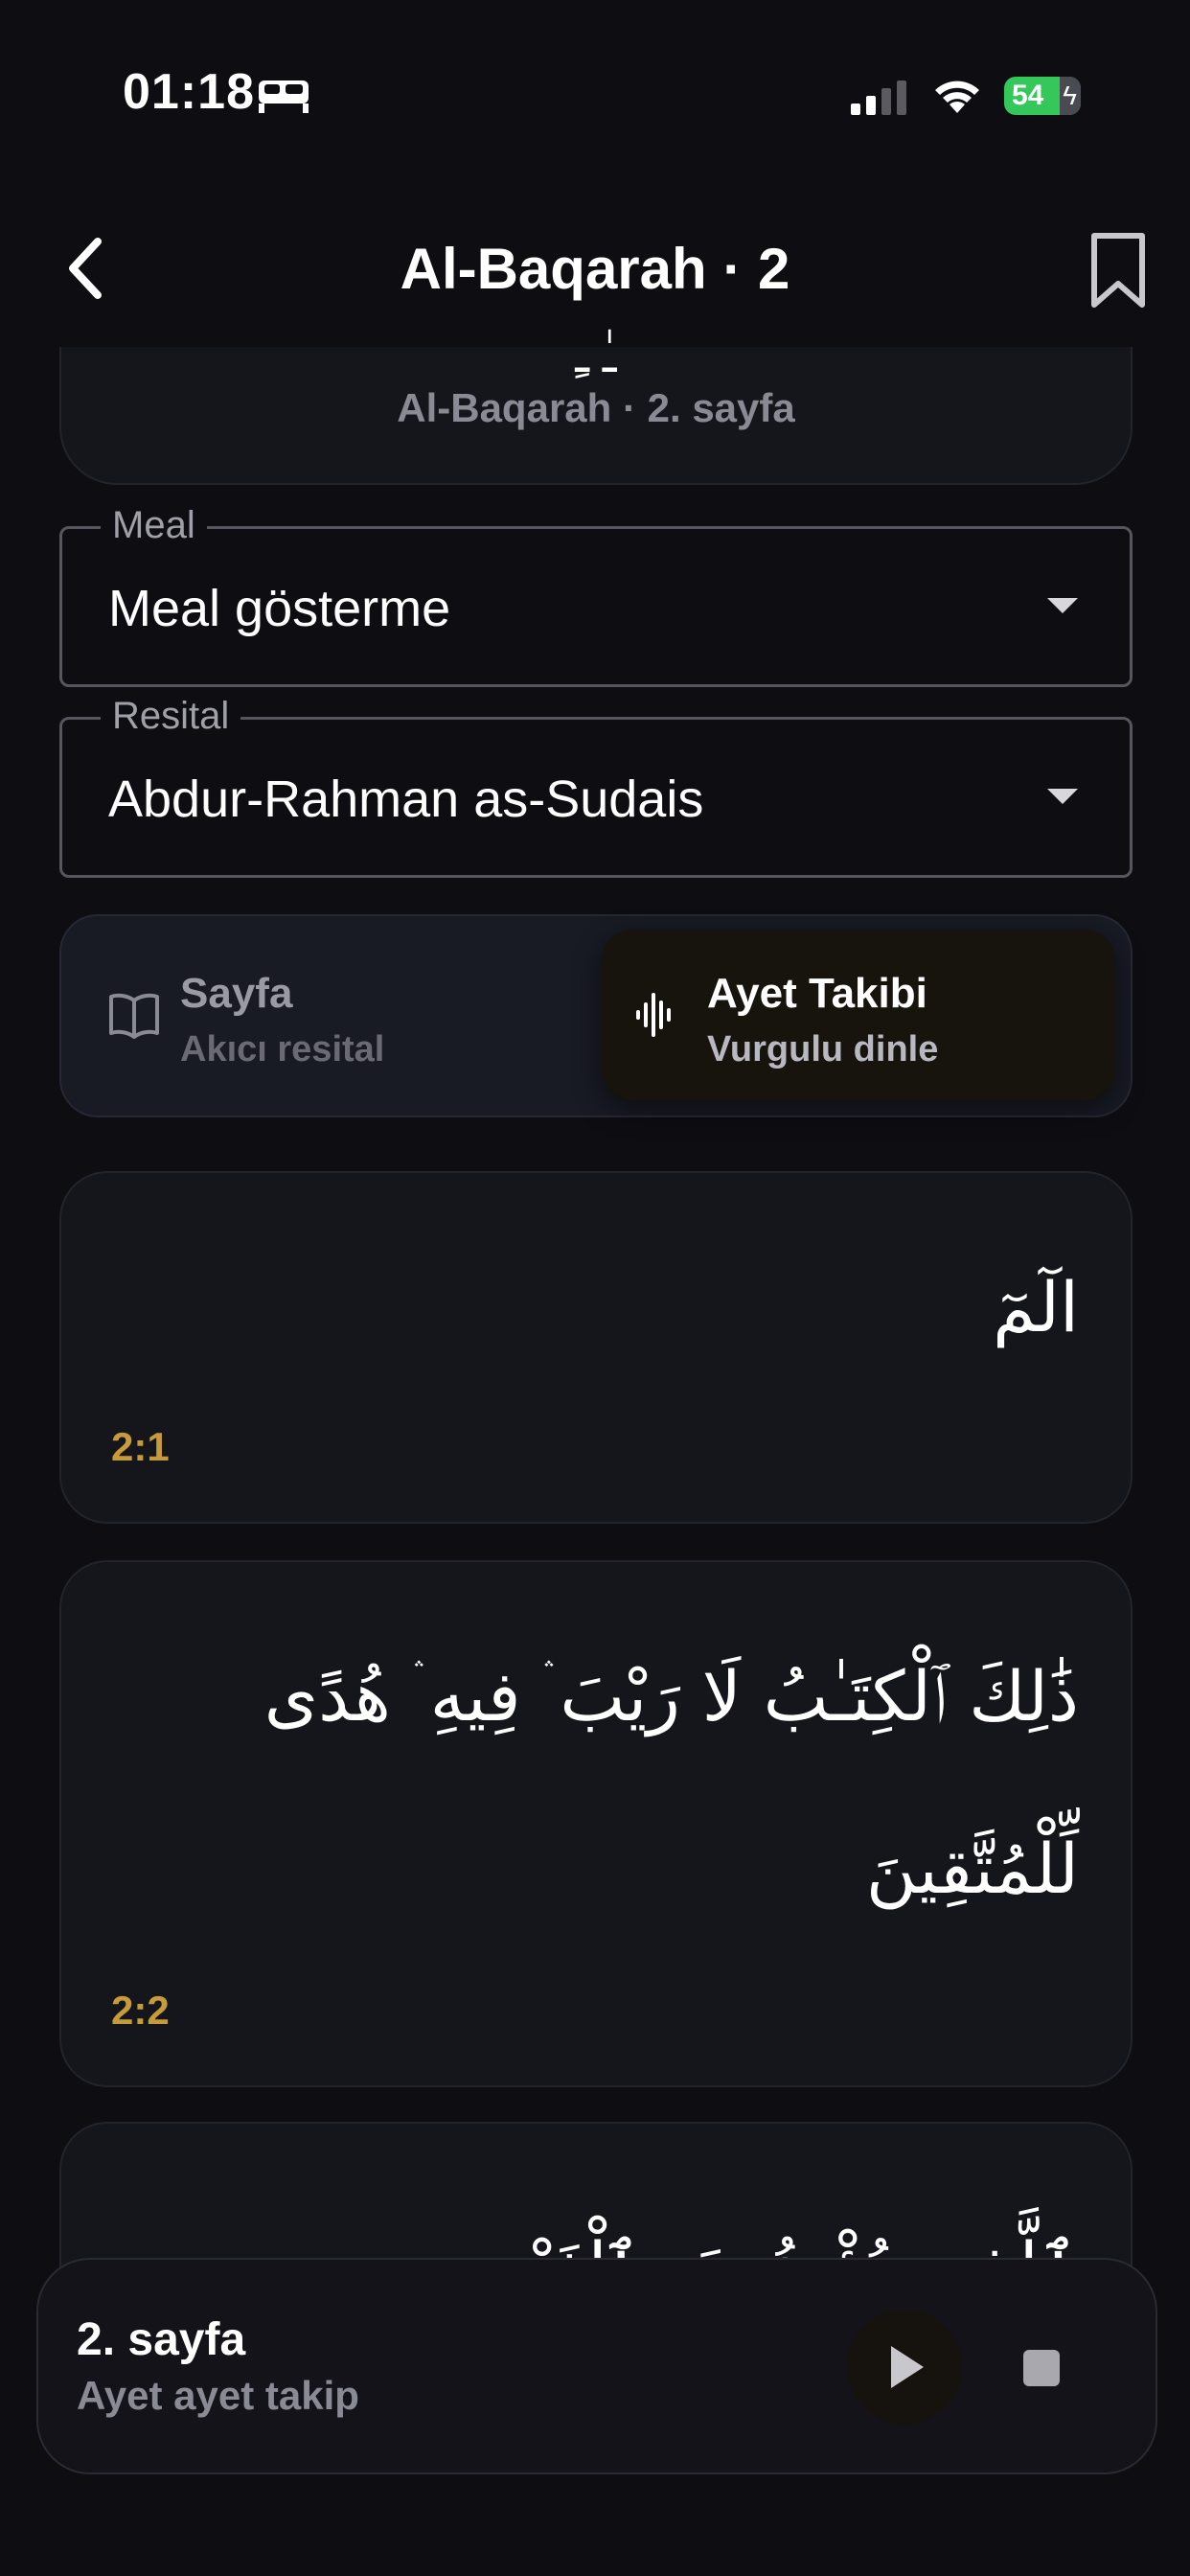 The height and width of the screenshot is (2576, 1190). I want to click on mode-page-title: Sayfa, so click(237, 993).